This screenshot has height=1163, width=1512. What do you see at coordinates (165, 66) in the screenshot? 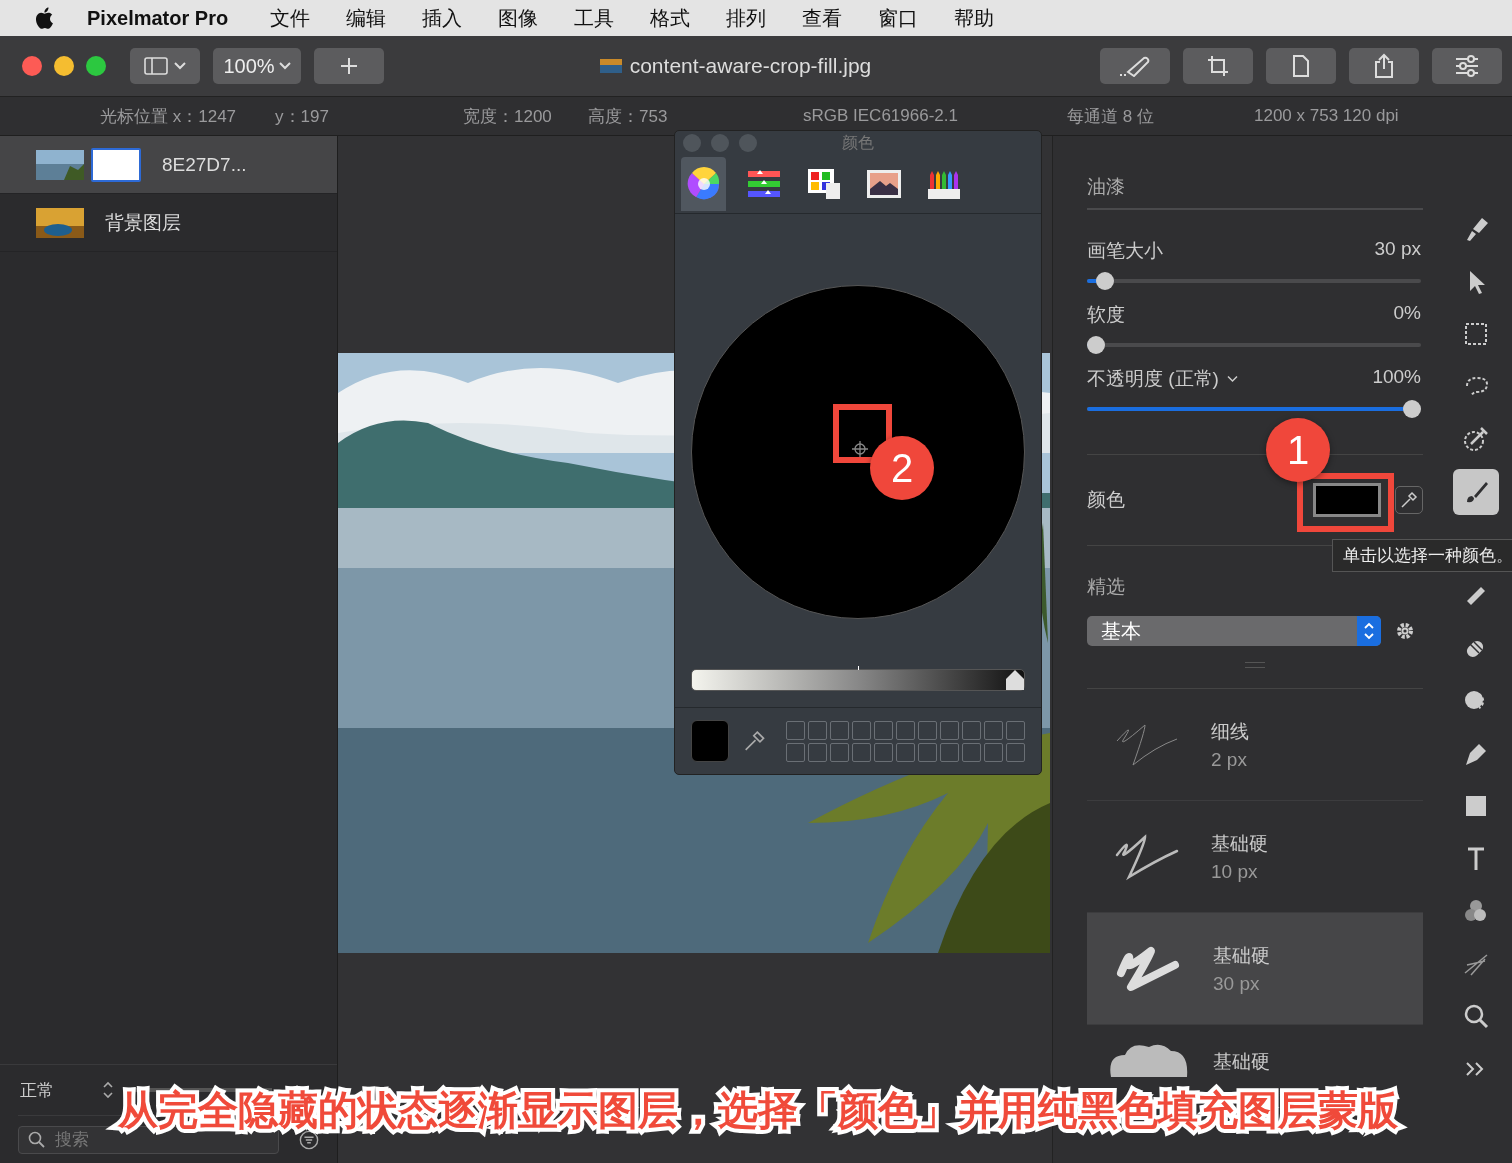
I see `sidebar-toggle-button` at bounding box center [165, 66].